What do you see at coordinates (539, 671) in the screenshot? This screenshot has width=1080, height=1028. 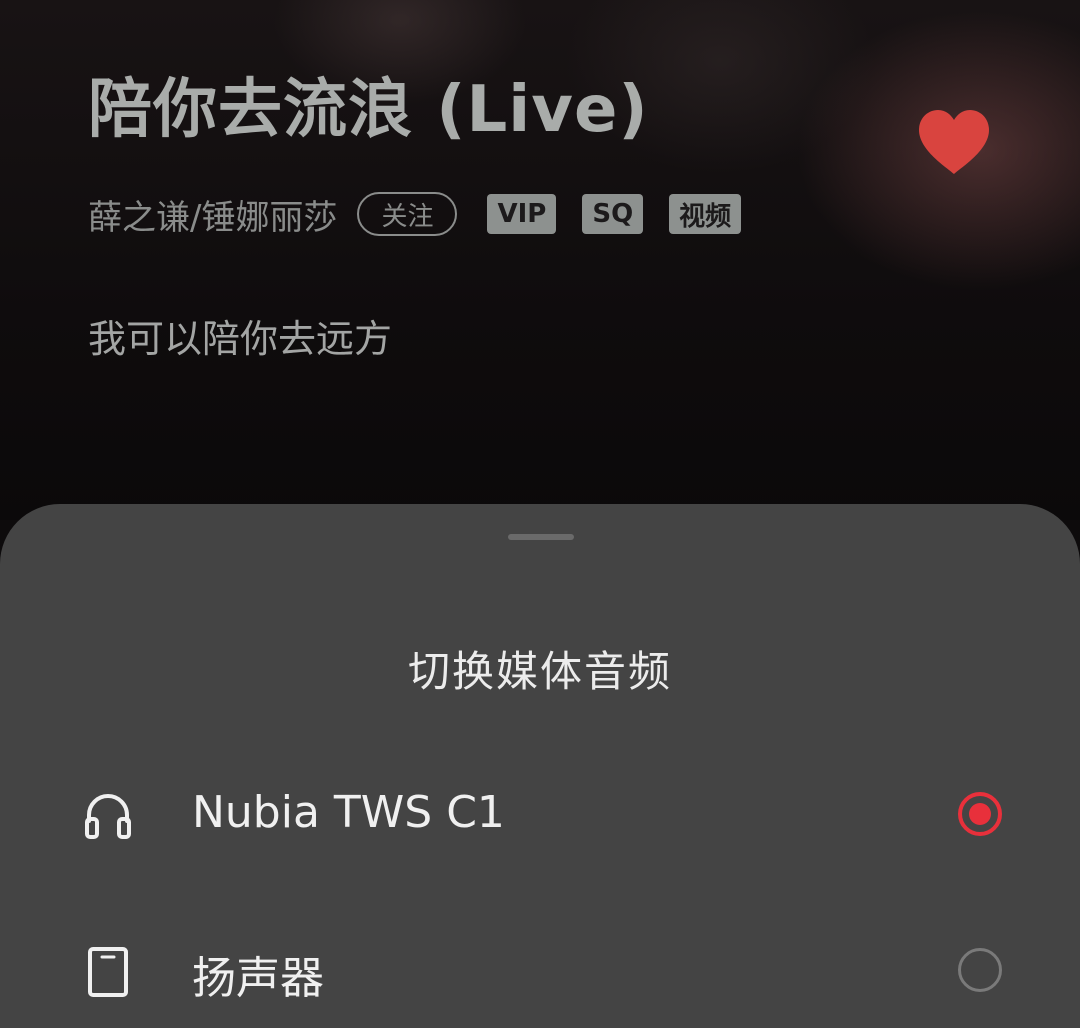 I see `sheet-title: 切换媒体音频` at bounding box center [539, 671].